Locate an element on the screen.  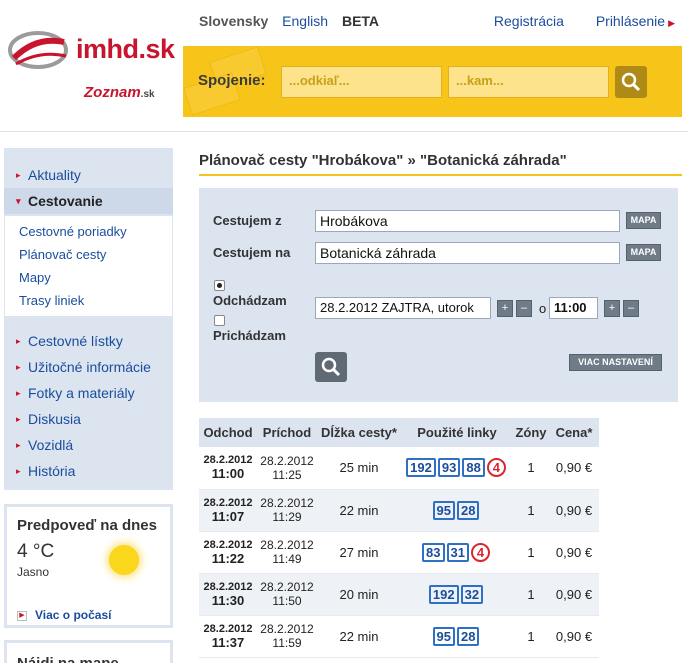
map-widget: Nájdi na mape is located at coordinates (88, 651).